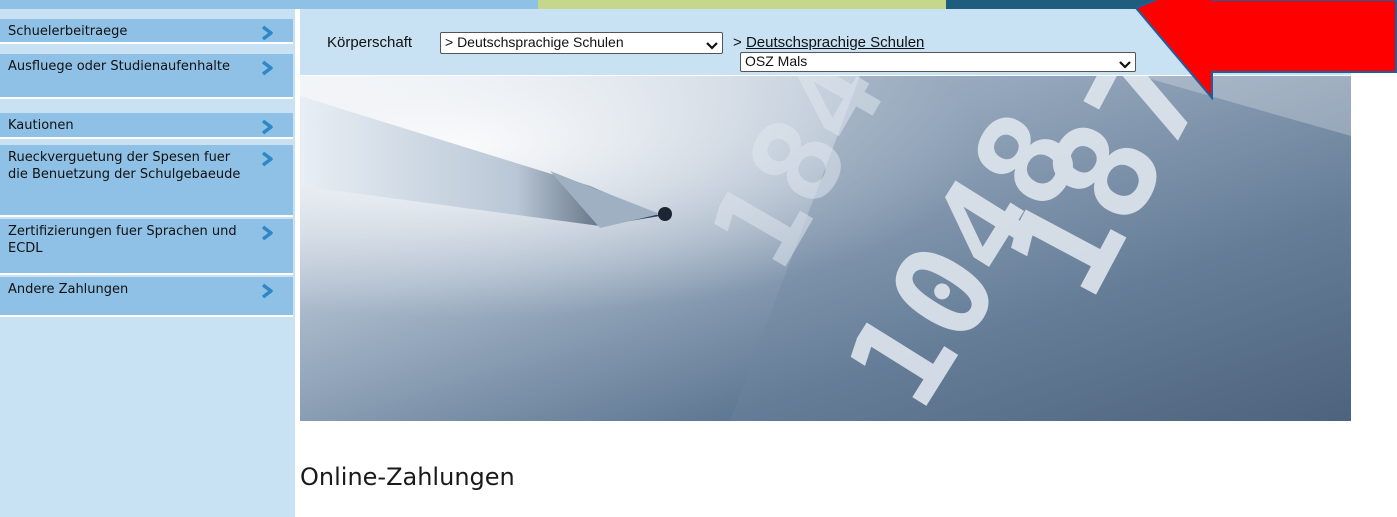  I want to click on sidebar-item-kautionen: Kautionen, so click(146, 126).